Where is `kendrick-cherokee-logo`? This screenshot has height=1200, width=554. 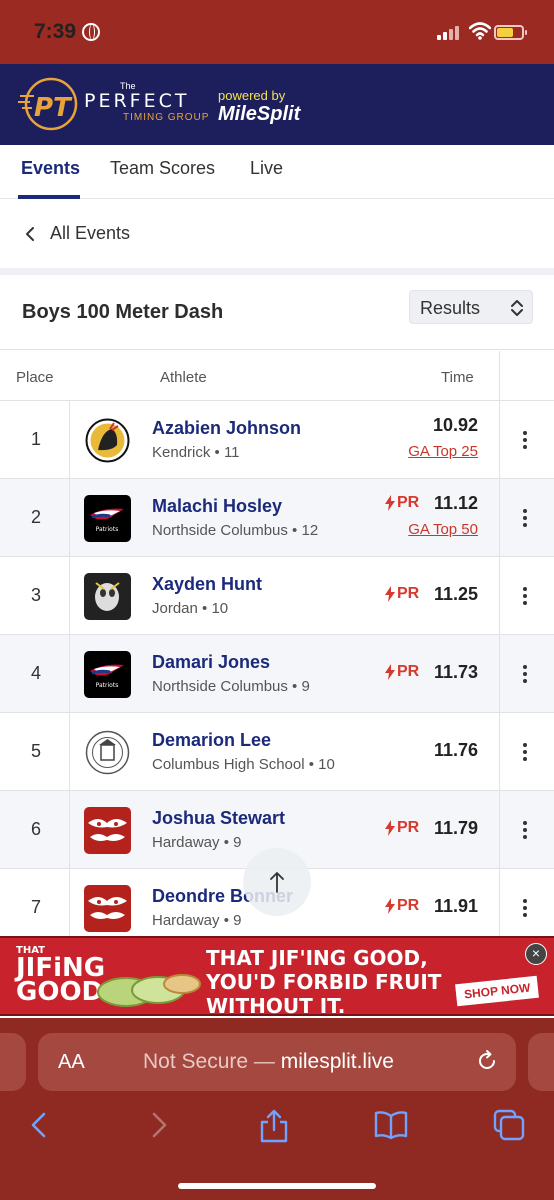
kendrick-cherokee-logo is located at coordinates (107, 440).